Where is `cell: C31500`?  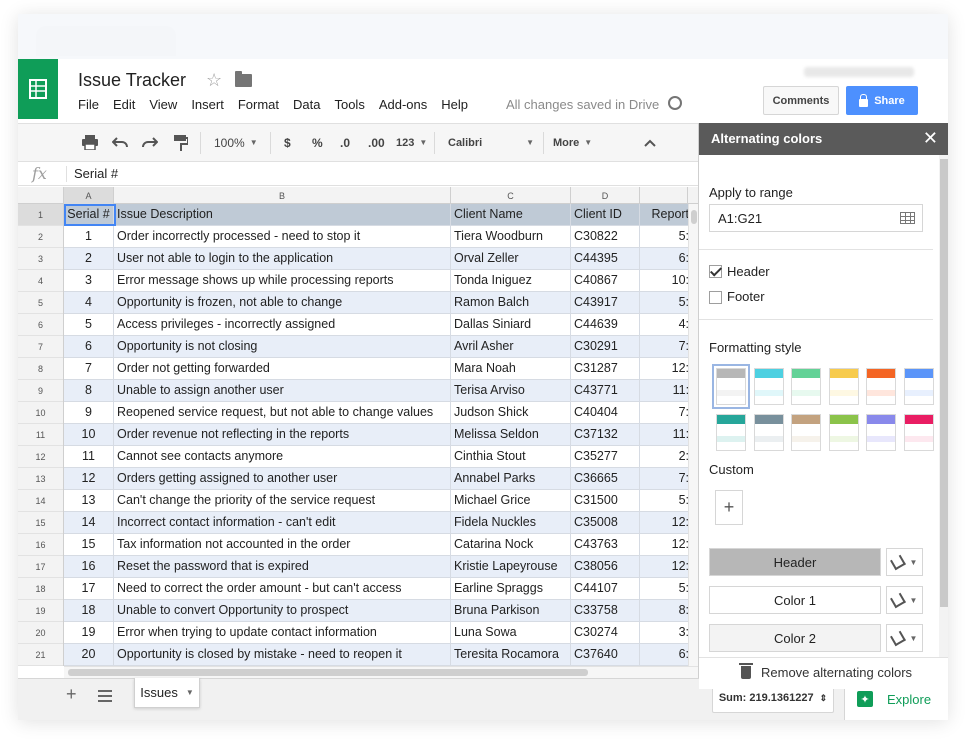
cell: C31500 is located at coordinates (605, 501).